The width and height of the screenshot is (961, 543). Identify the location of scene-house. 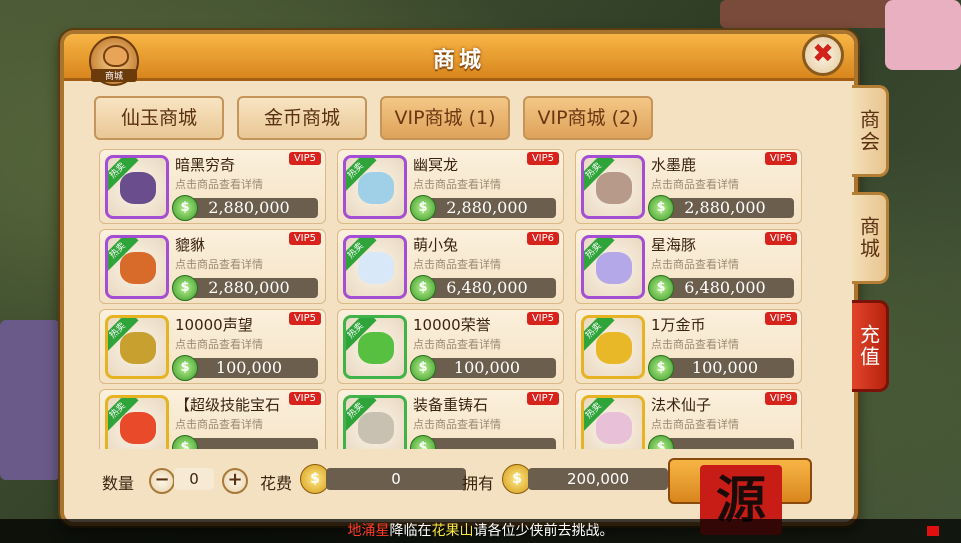
(30, 400).